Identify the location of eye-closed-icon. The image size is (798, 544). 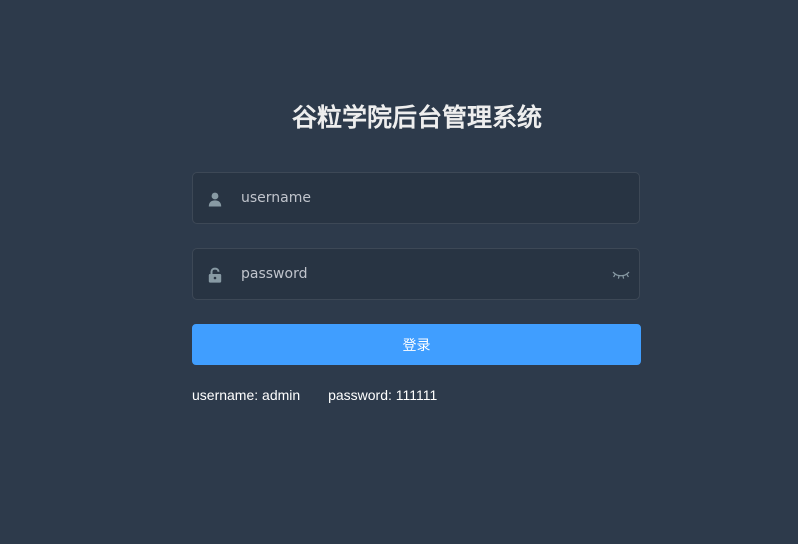
(621, 274).